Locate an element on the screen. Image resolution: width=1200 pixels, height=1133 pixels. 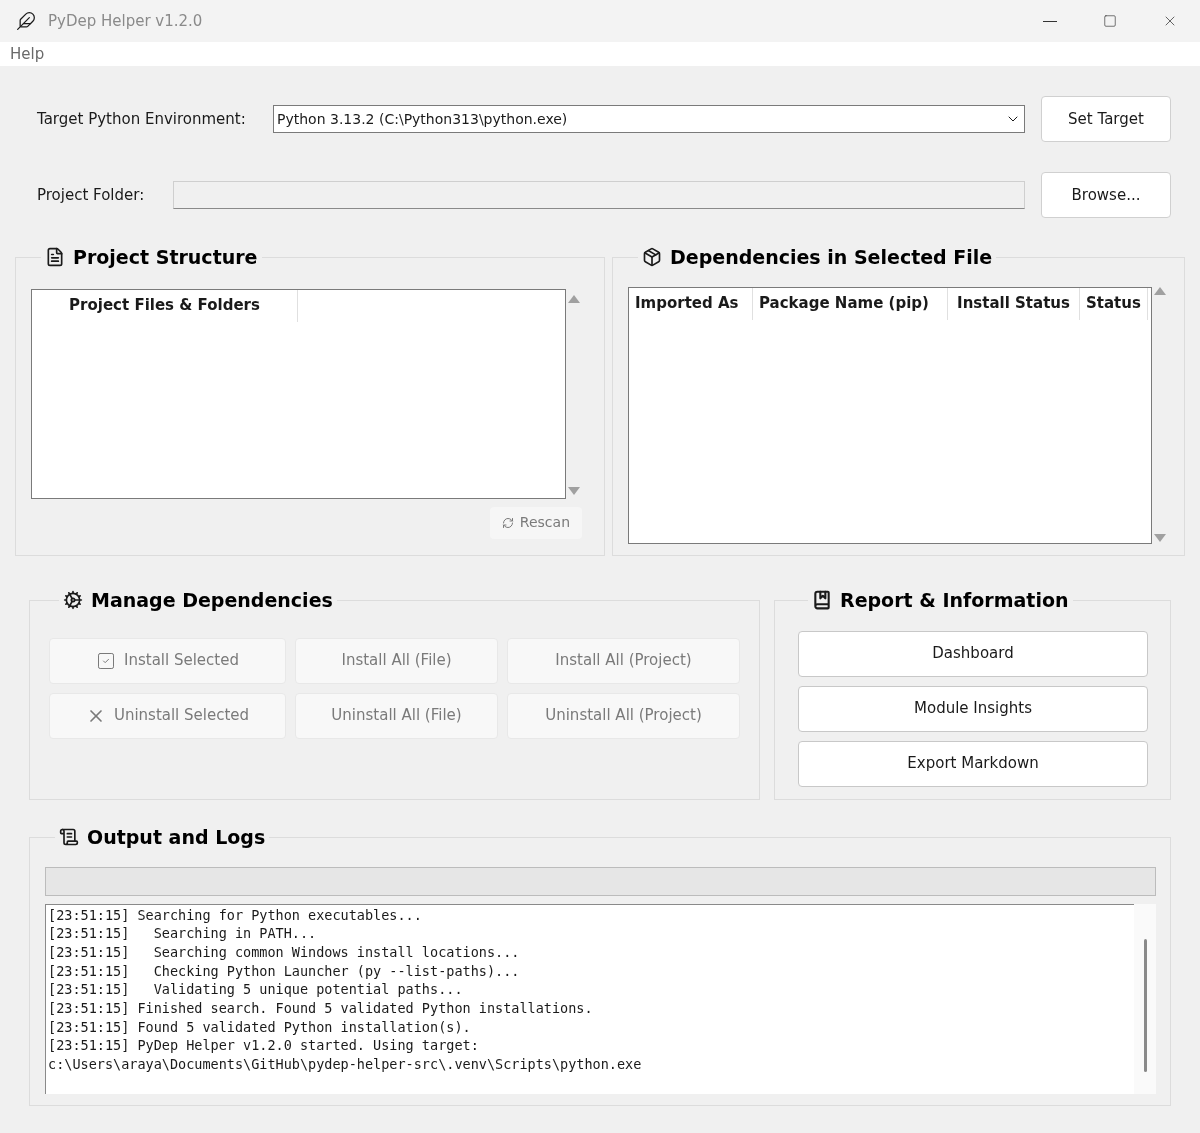
report-button: Export Markdown is located at coordinates (973, 763).